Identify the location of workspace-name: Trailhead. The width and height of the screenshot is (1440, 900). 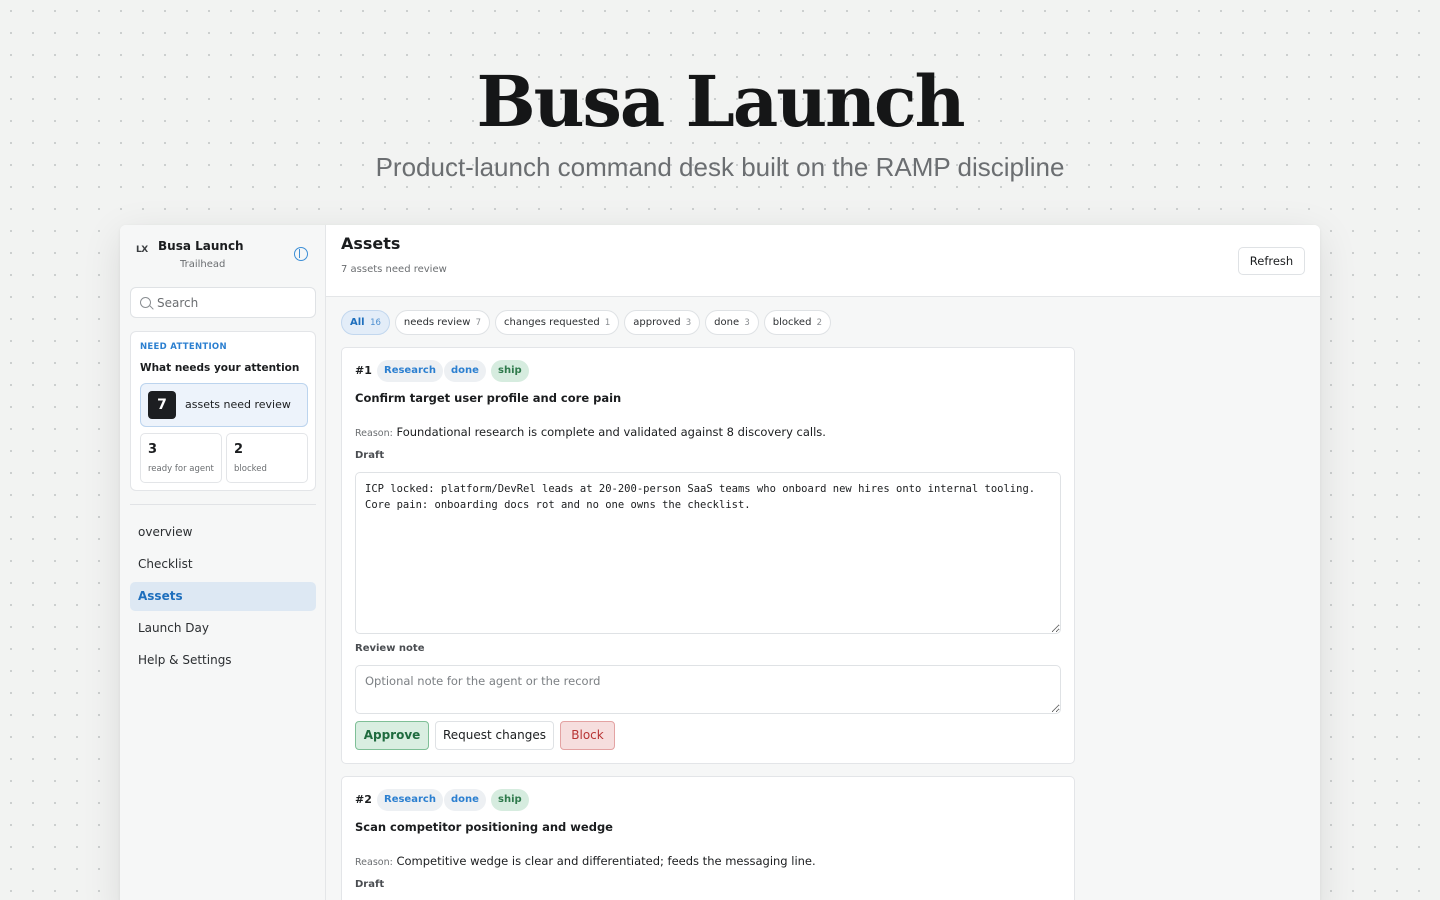
(203, 264).